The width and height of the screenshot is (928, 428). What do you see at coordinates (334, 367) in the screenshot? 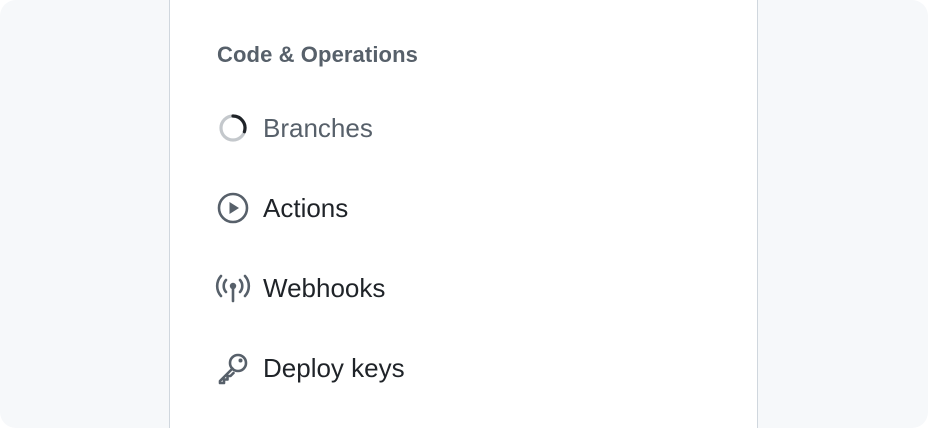
I see `sidebar-item-label: Deploy keys` at bounding box center [334, 367].